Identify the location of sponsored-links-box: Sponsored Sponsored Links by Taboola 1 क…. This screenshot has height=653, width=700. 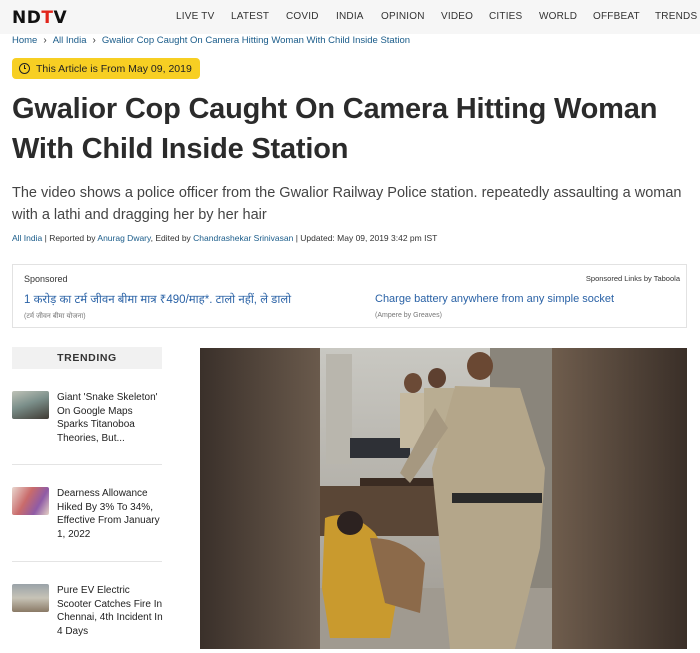
(349, 296).